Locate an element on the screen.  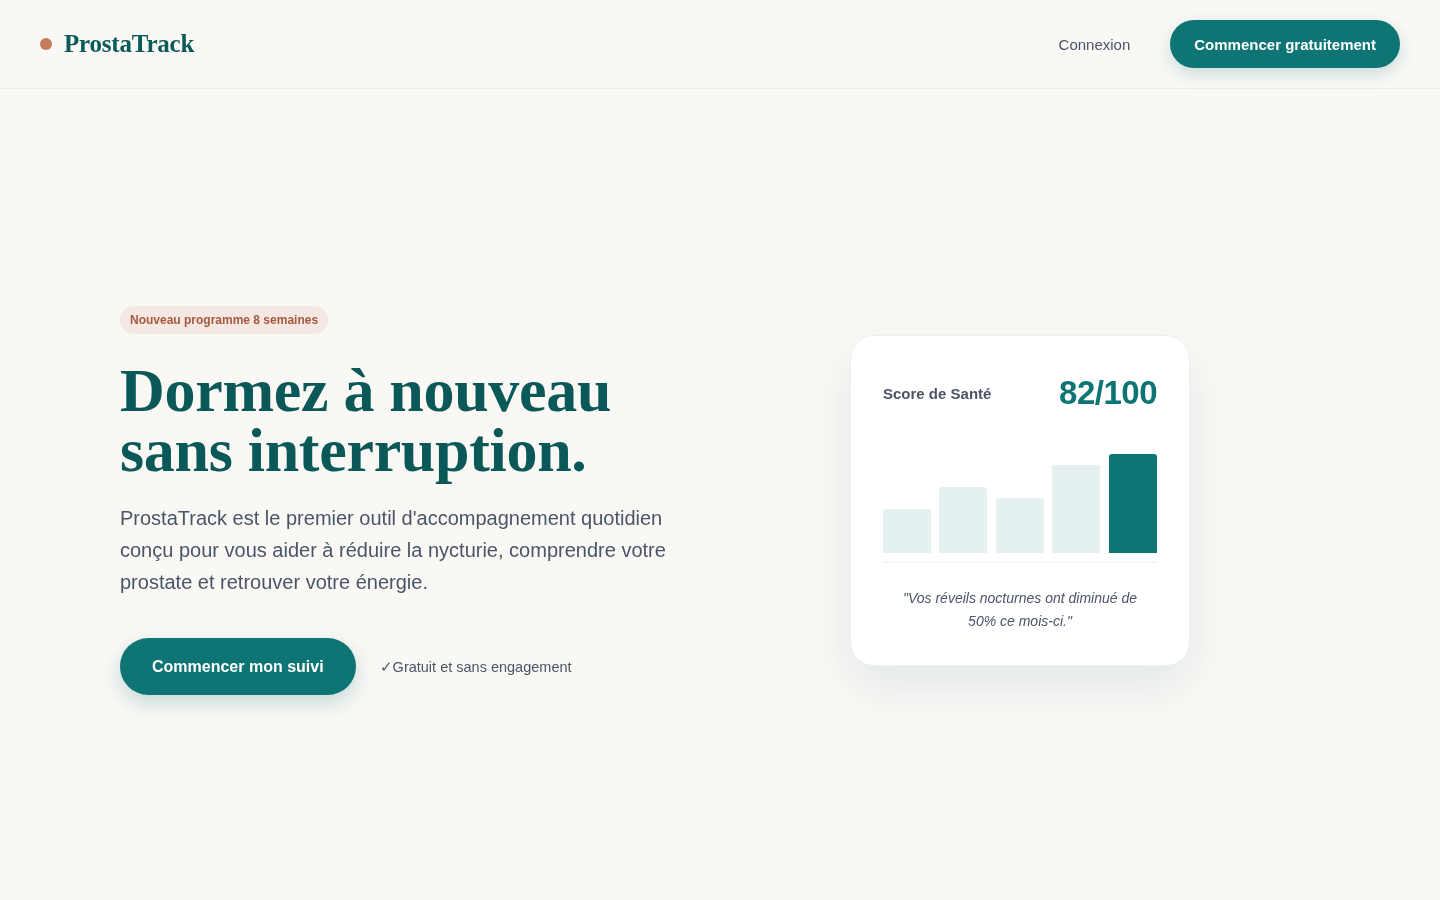
program-badge: Nouveau programme 8 semaines is located at coordinates (224, 320).